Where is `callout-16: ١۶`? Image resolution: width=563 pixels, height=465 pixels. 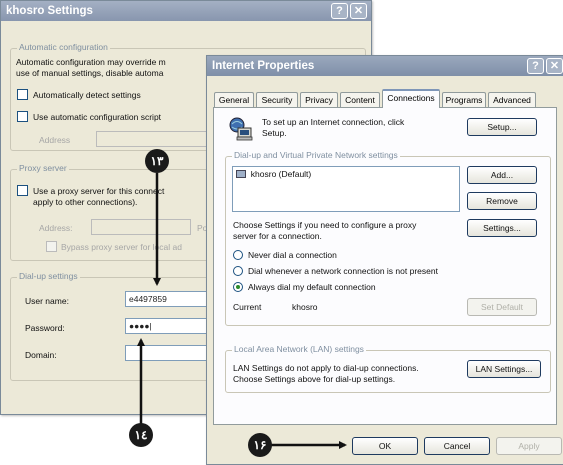
callout-16: ١۶ is located at coordinates (260, 445).